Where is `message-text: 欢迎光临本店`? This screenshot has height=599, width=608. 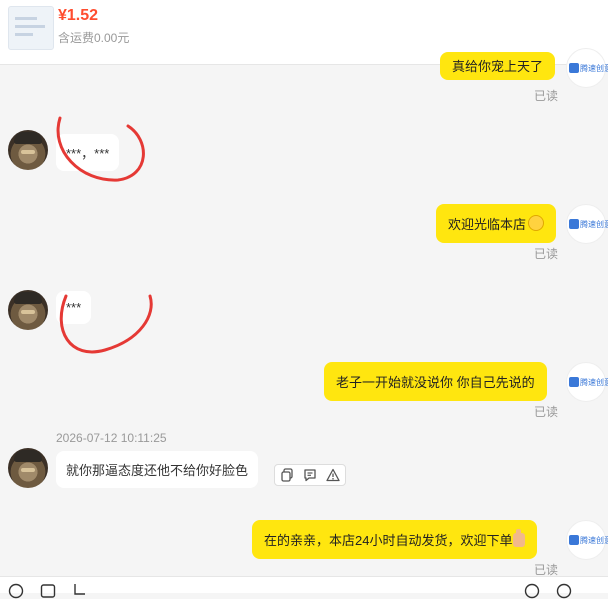 message-text: 欢迎光临本店 is located at coordinates (487, 224).